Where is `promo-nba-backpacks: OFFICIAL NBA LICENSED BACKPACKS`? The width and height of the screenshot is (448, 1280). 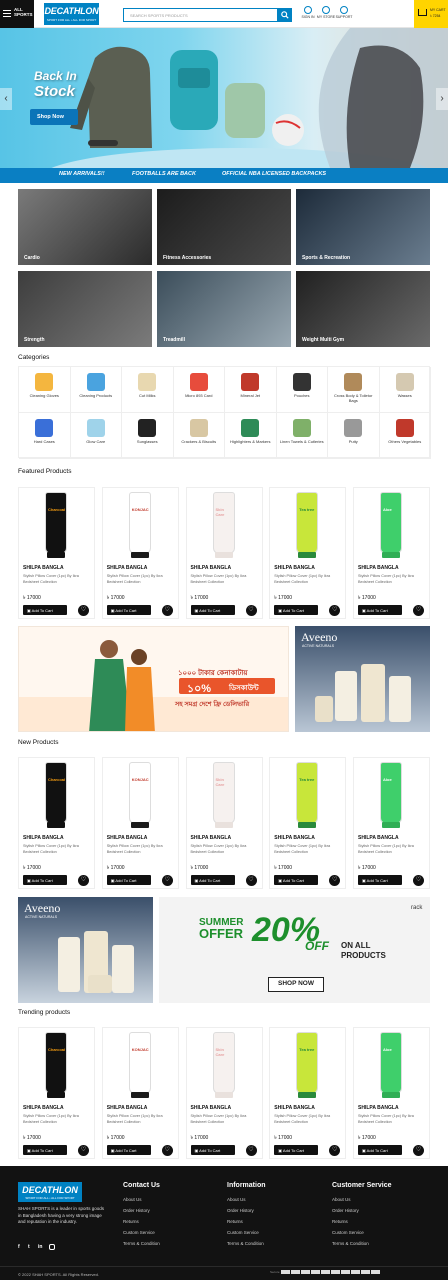 promo-nba-backpacks: OFFICIAL NBA LICENSED BACKPACKS is located at coordinates (274, 174).